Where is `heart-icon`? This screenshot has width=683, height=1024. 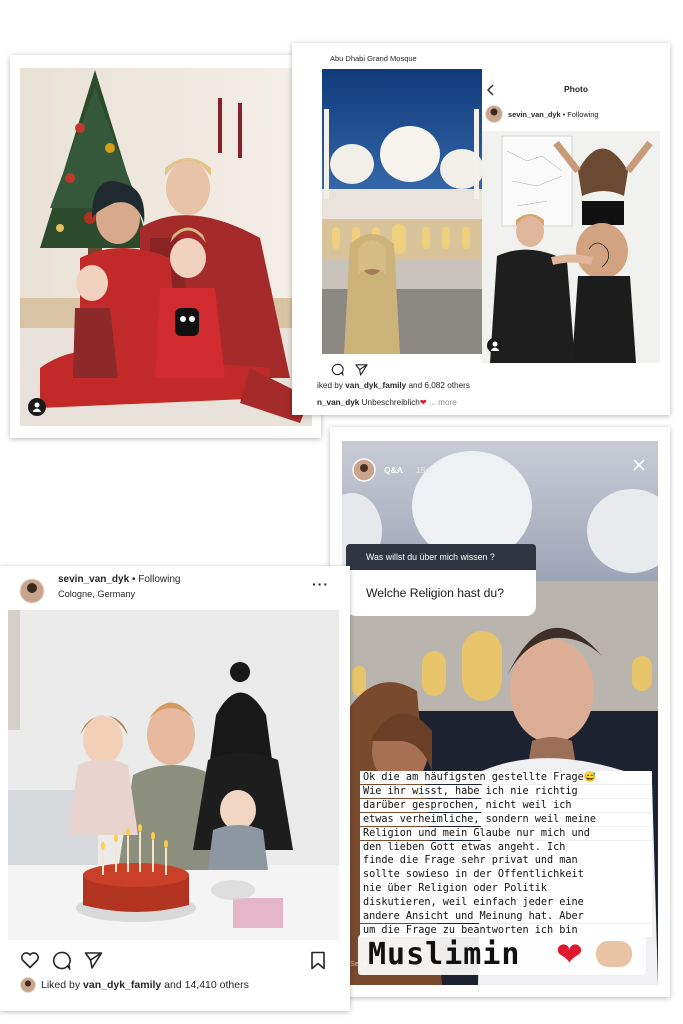 heart-icon is located at coordinates (30, 962).